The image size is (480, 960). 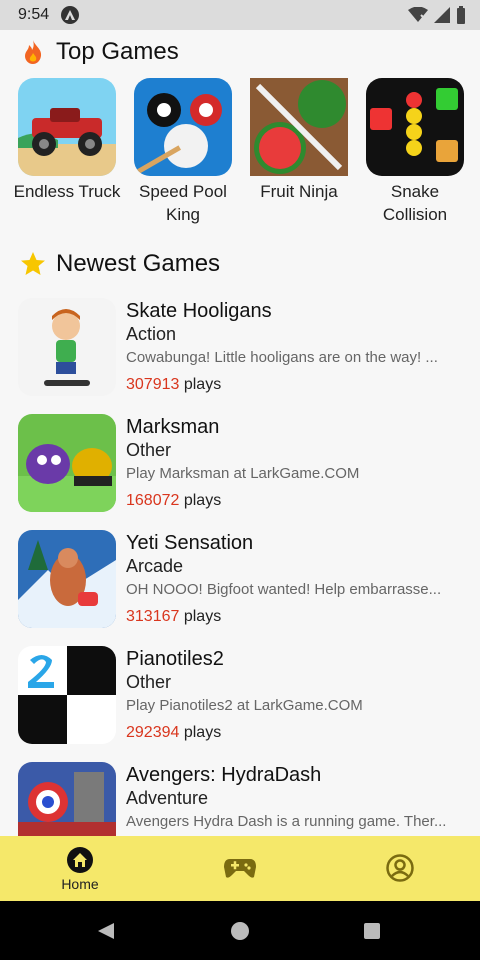 I want to click on play-count-number: 292394, so click(x=153, y=732).